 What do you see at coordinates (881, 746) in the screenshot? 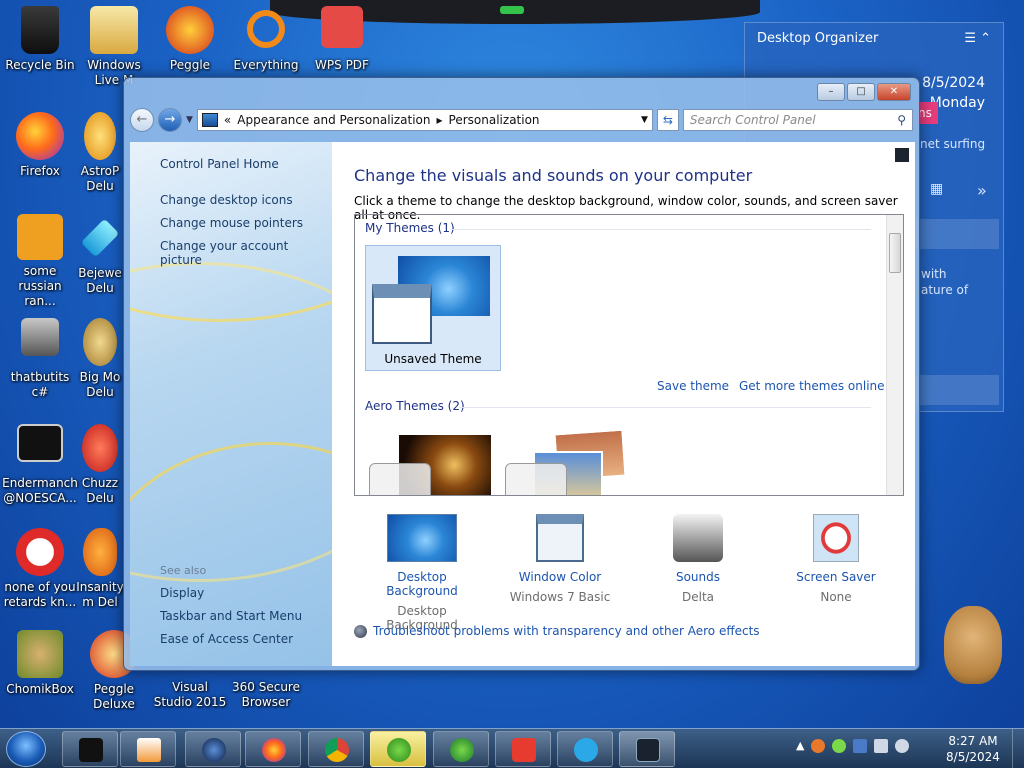
I see `tray-network-icon` at bounding box center [881, 746].